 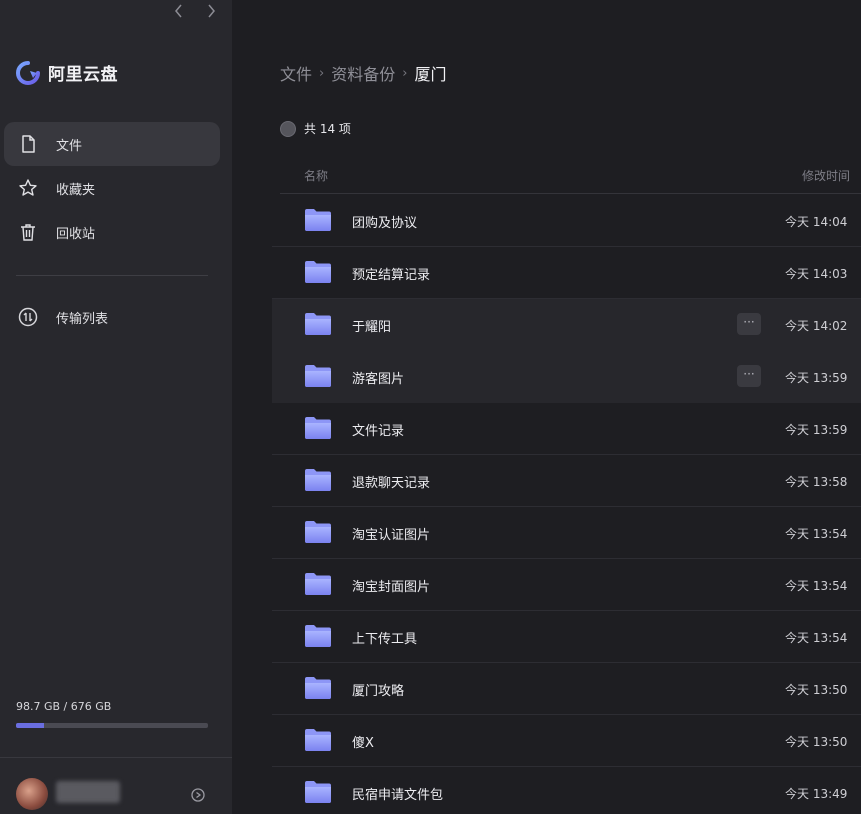 What do you see at coordinates (566, 481) in the screenshot?
I see `file-row: 退款聊天记录 今天 13:58` at bounding box center [566, 481].